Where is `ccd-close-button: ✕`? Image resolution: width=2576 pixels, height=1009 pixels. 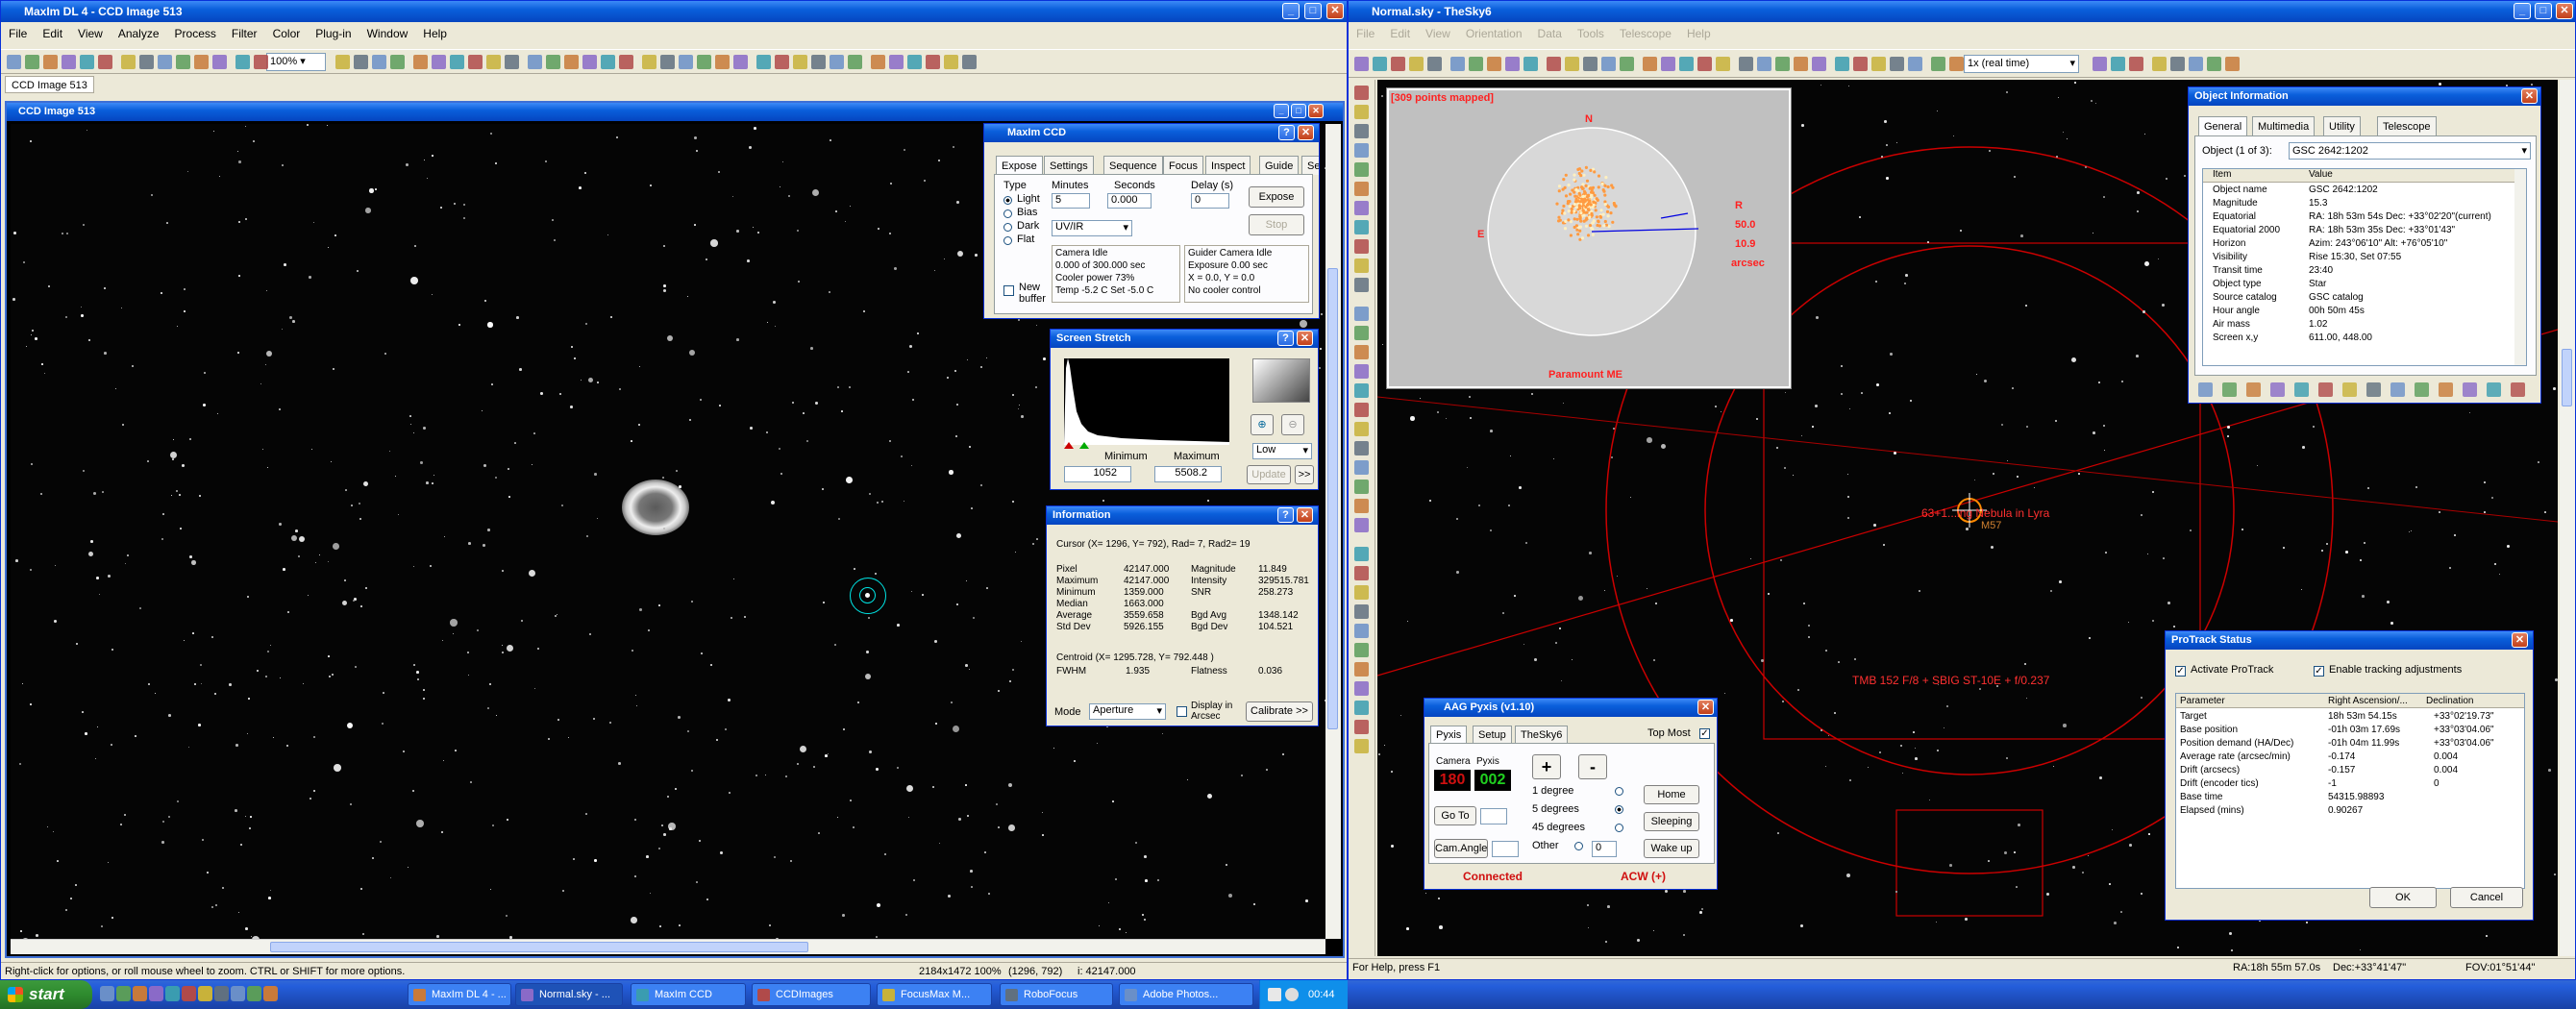 ccd-close-button: ✕ is located at coordinates (1306, 133).